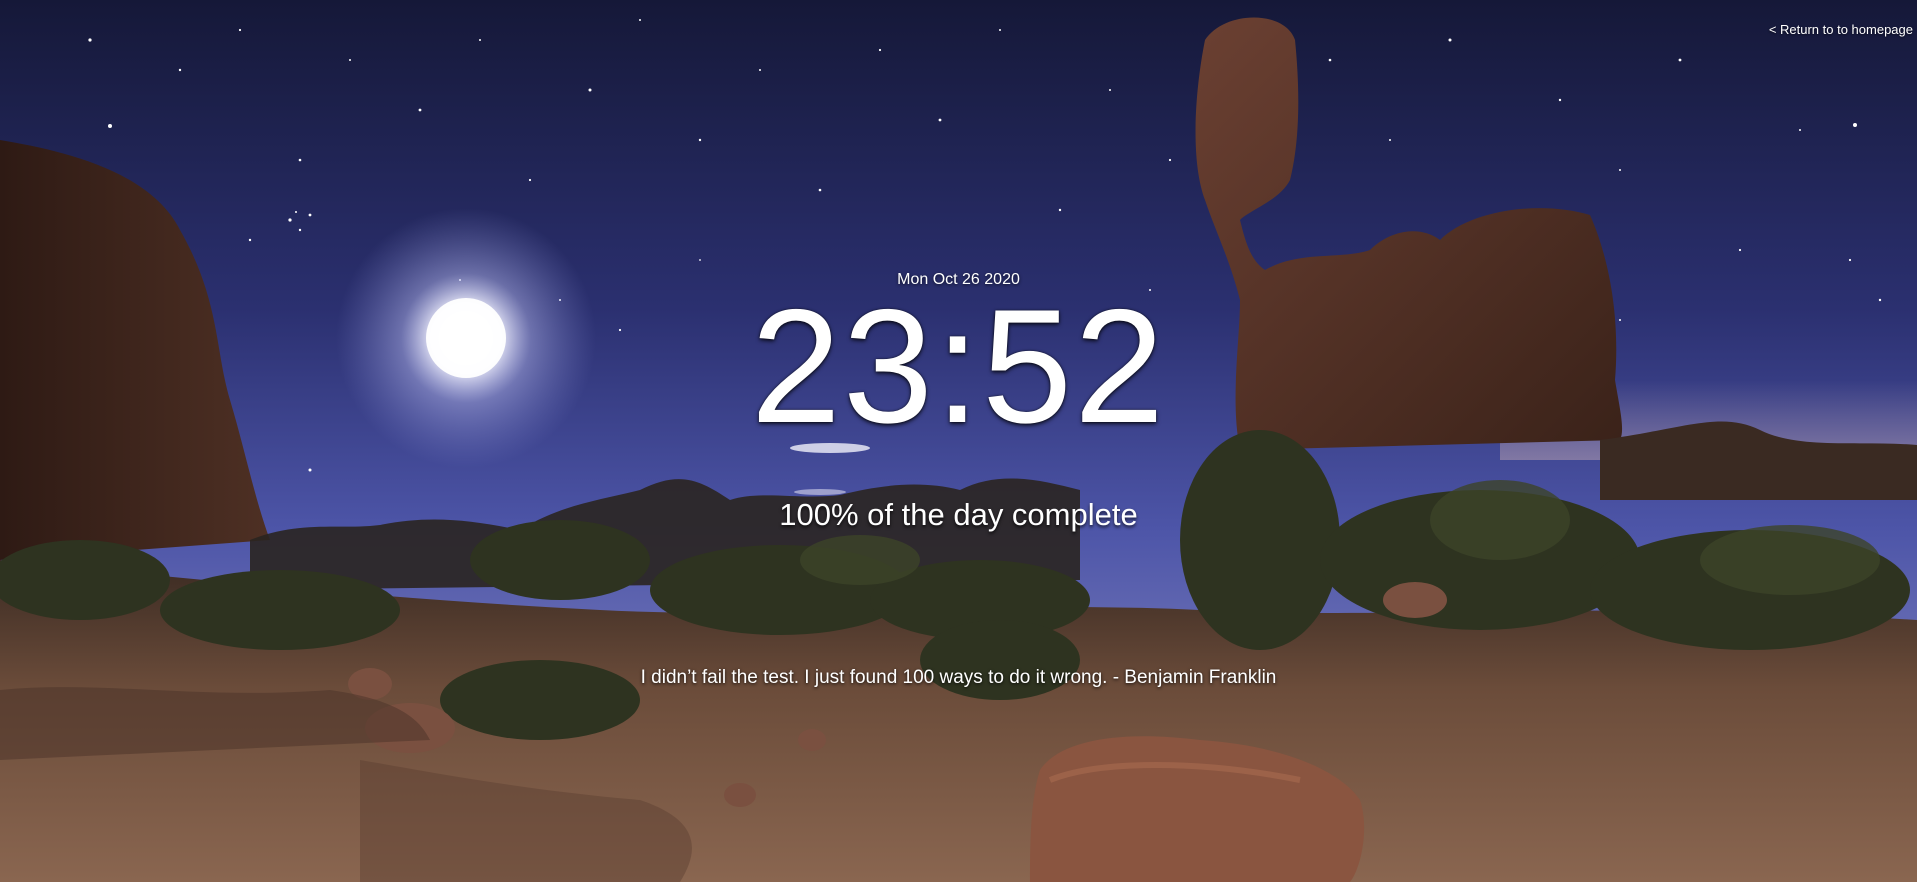 The width and height of the screenshot is (1917, 882). What do you see at coordinates (958, 366) in the screenshot?
I see `clock-time: 23:52` at bounding box center [958, 366].